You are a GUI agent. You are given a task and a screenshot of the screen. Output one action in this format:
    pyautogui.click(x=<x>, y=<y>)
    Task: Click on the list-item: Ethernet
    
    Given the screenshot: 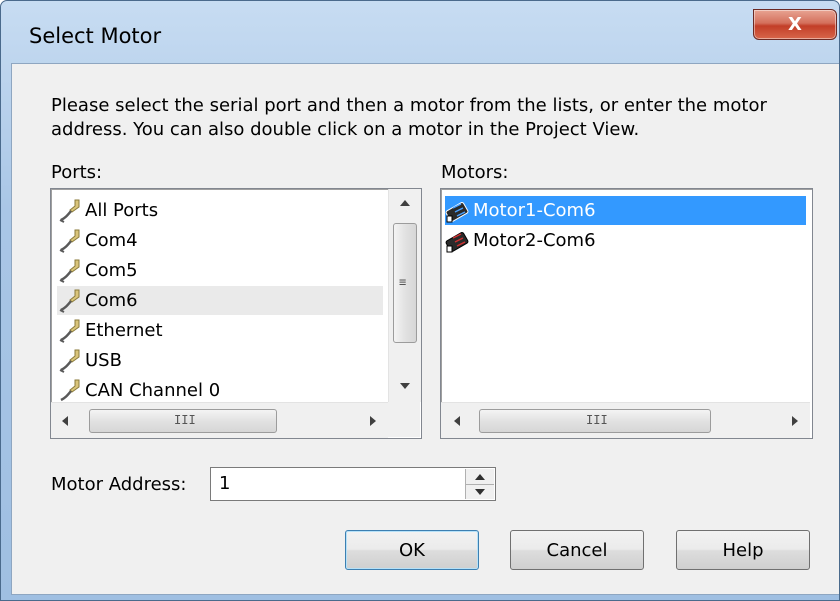 What is the action you would take?
    pyautogui.click(x=113, y=330)
    